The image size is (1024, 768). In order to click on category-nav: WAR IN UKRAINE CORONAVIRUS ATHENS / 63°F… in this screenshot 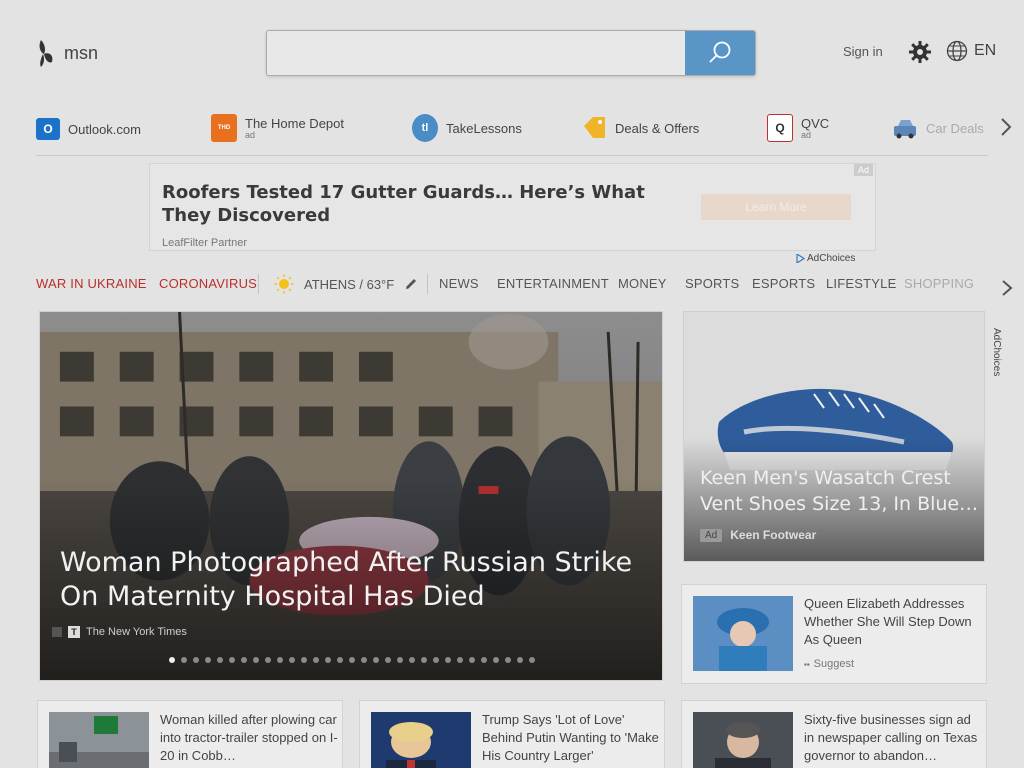, I will do `click(516, 285)`.